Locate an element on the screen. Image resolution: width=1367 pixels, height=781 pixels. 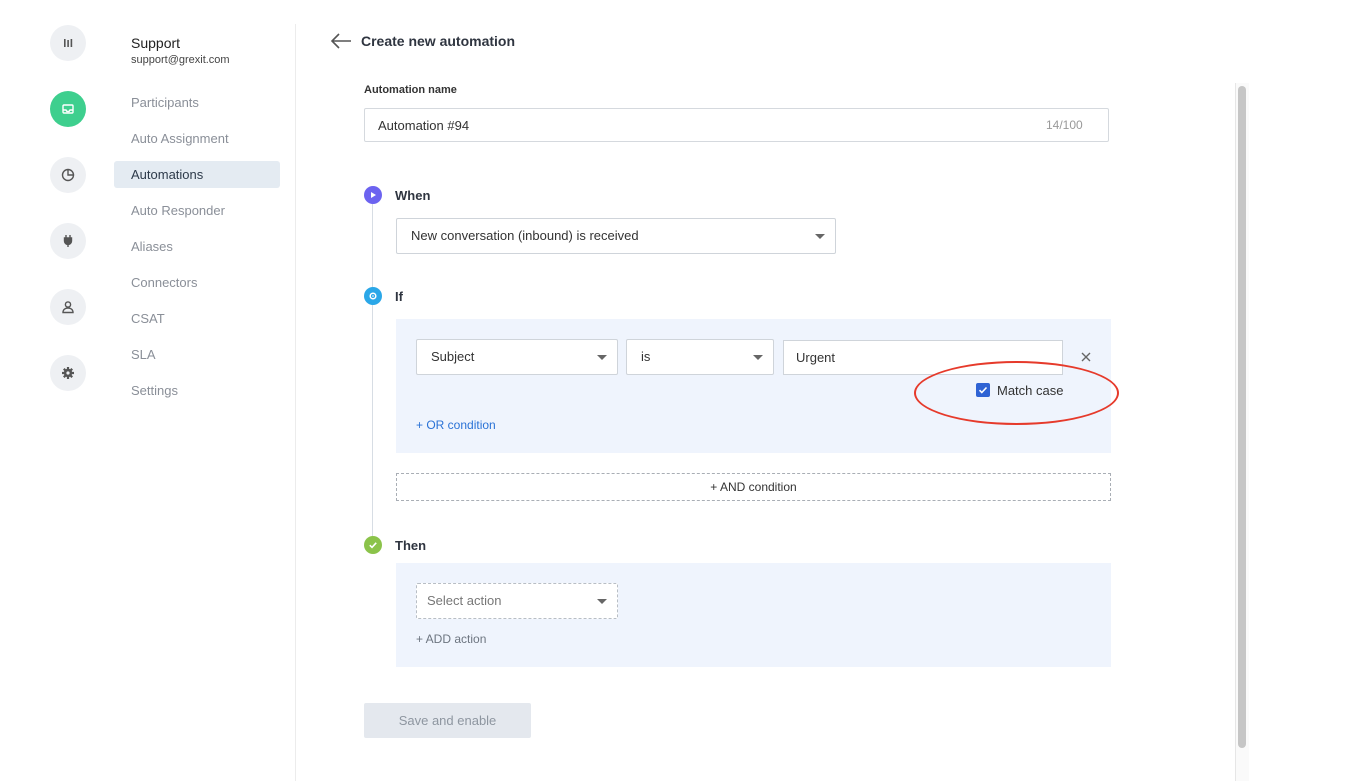
and-condition-button: + AND condition is located at coordinates (753, 487).